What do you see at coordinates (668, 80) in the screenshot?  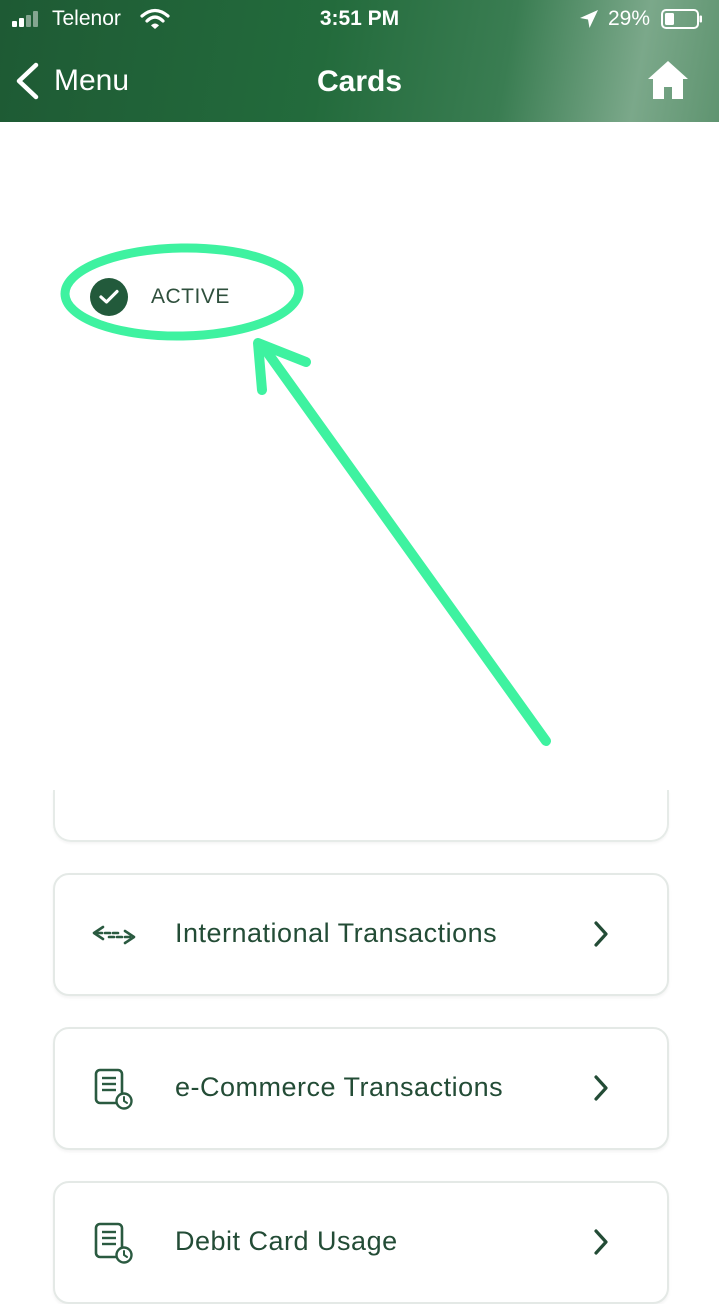 I see `home-icon` at bounding box center [668, 80].